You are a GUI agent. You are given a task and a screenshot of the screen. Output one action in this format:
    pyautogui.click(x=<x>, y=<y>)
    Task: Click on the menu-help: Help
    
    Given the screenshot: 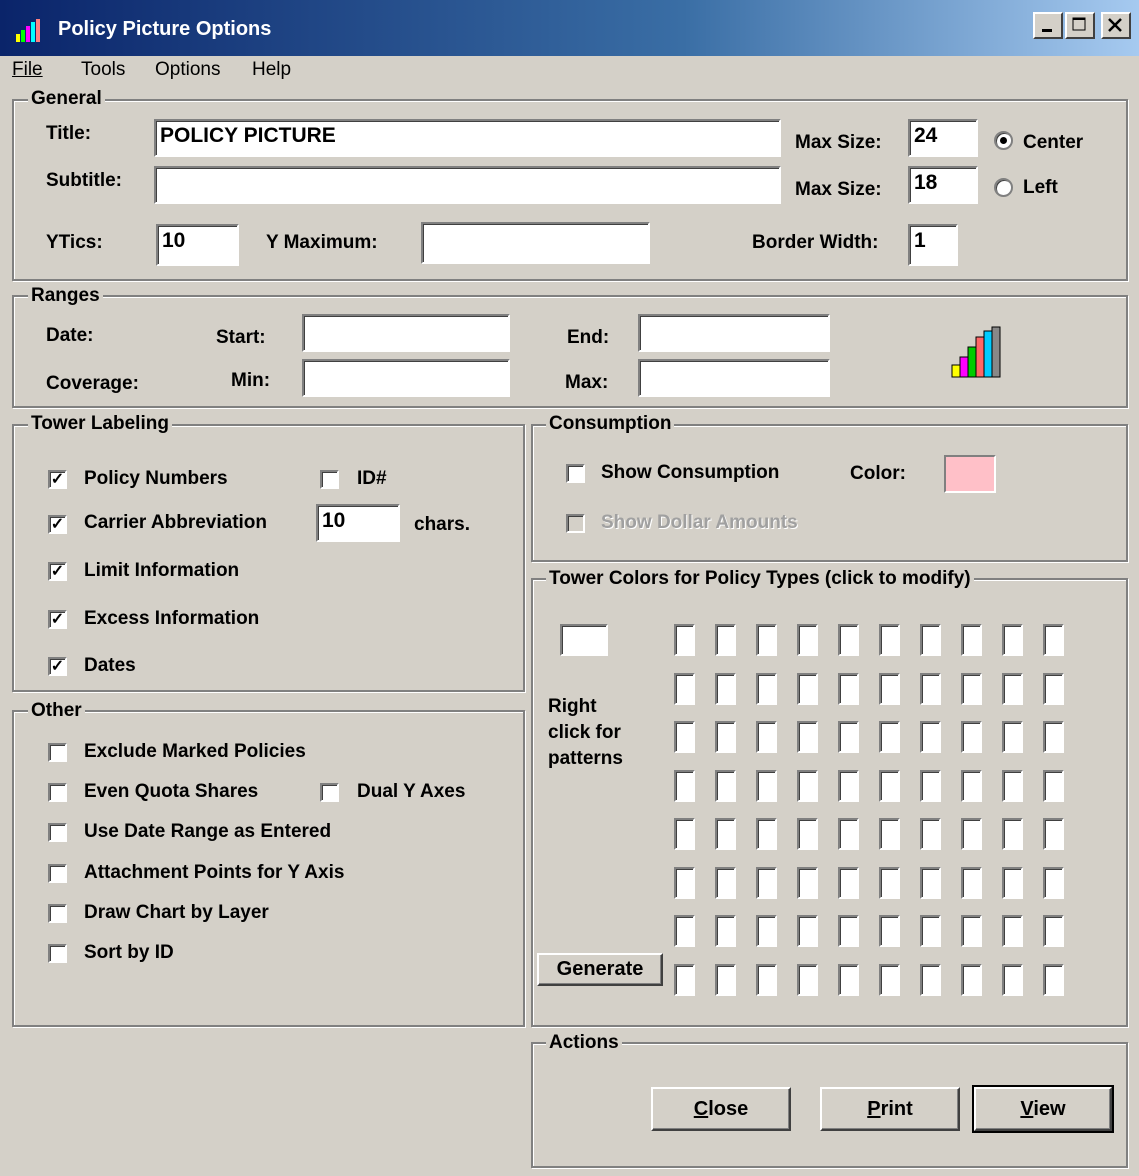 What is the action you would take?
    pyautogui.click(x=271, y=70)
    